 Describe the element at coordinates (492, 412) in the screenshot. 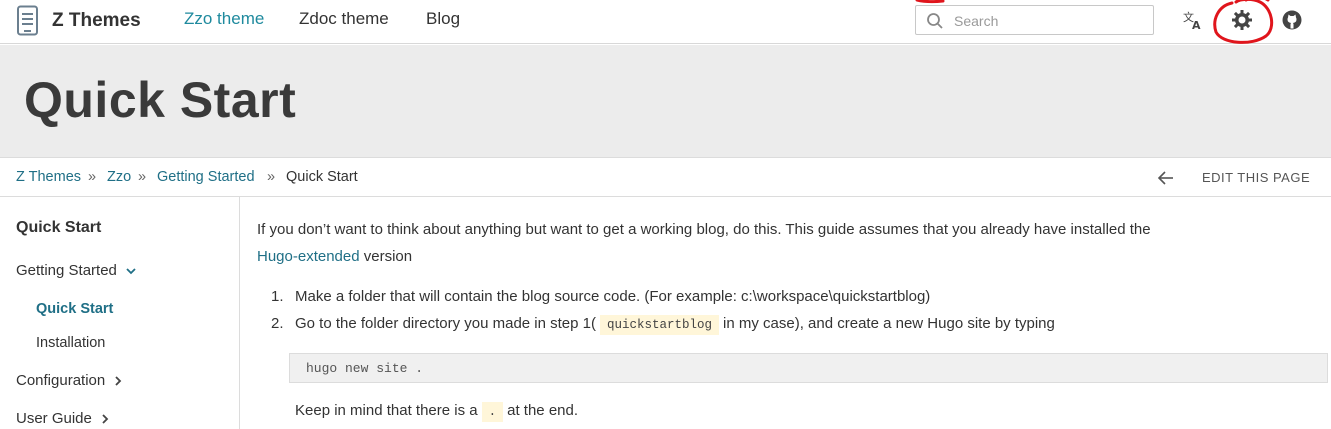

I see `inline-code: .` at that location.